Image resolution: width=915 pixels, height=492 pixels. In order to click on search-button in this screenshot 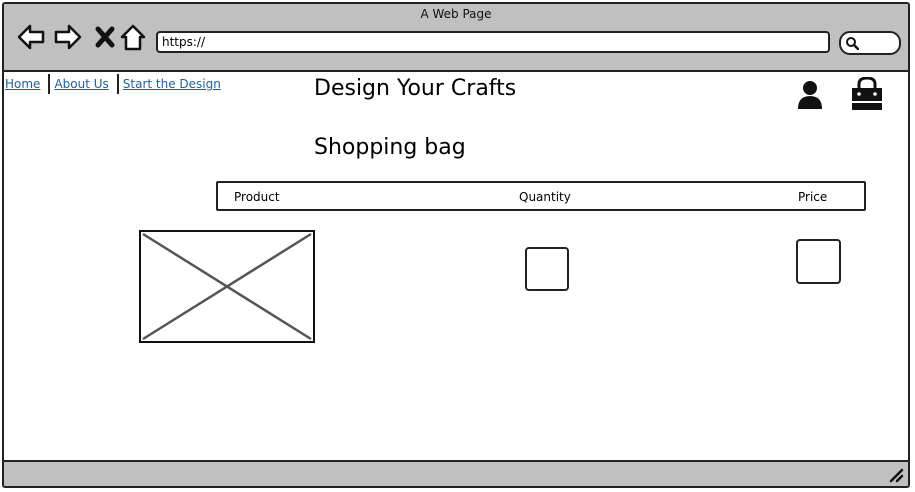, I will do `click(870, 43)`.